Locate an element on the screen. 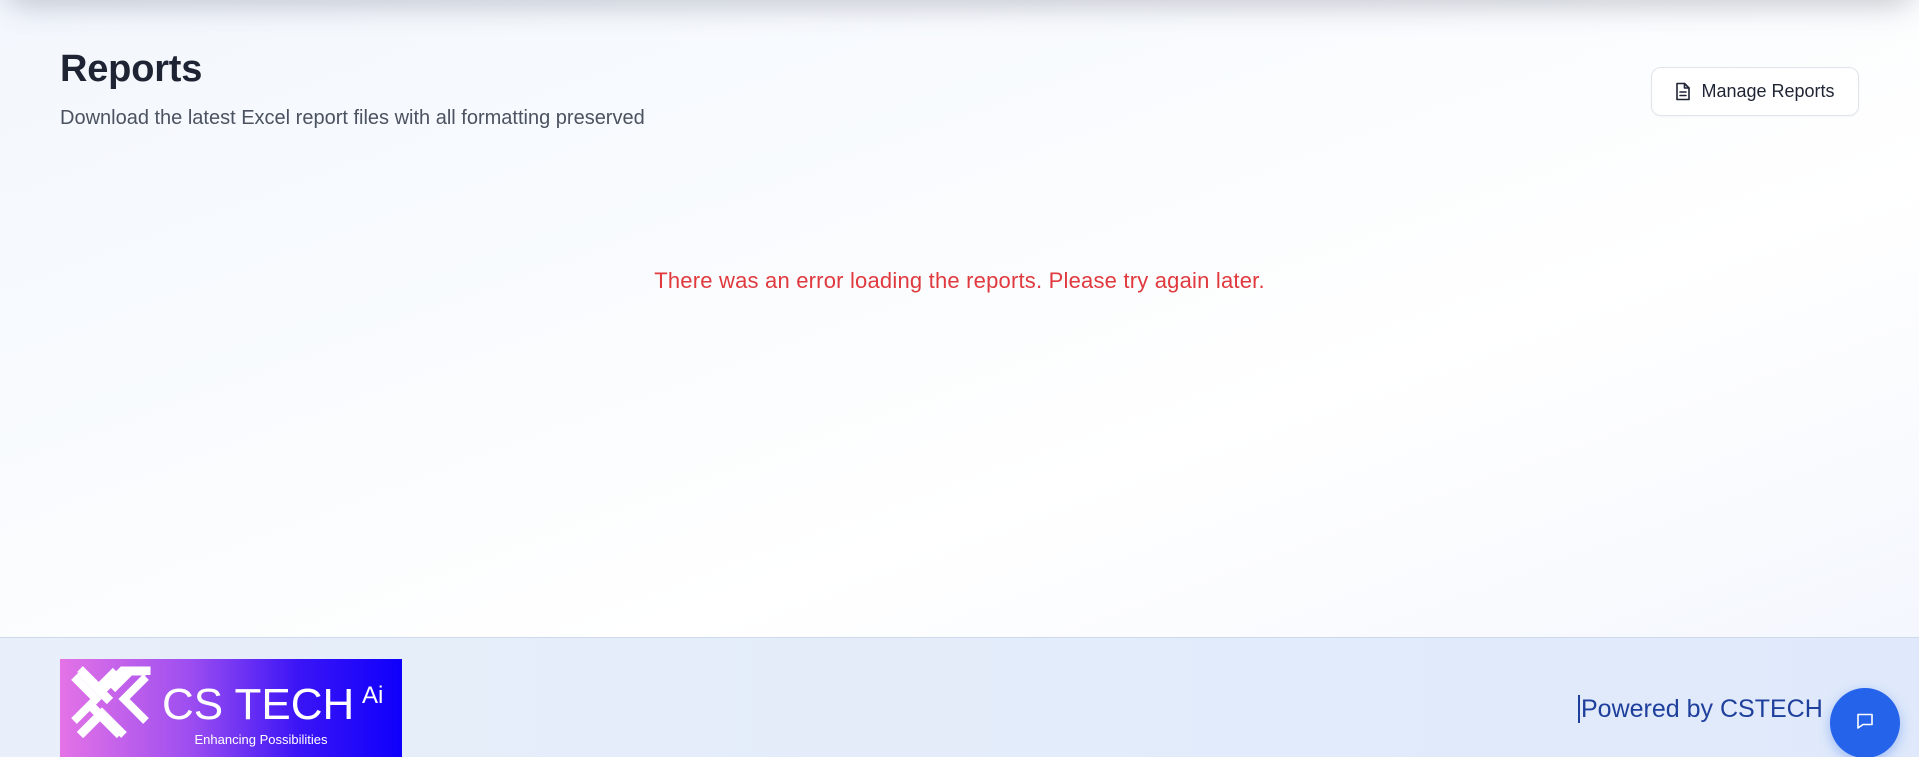 This screenshot has height=757, width=1919. document-icon is located at coordinates (1683, 91).